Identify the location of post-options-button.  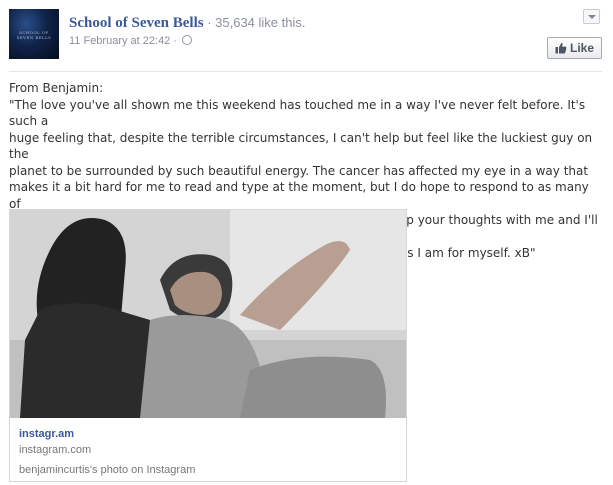
(591, 16).